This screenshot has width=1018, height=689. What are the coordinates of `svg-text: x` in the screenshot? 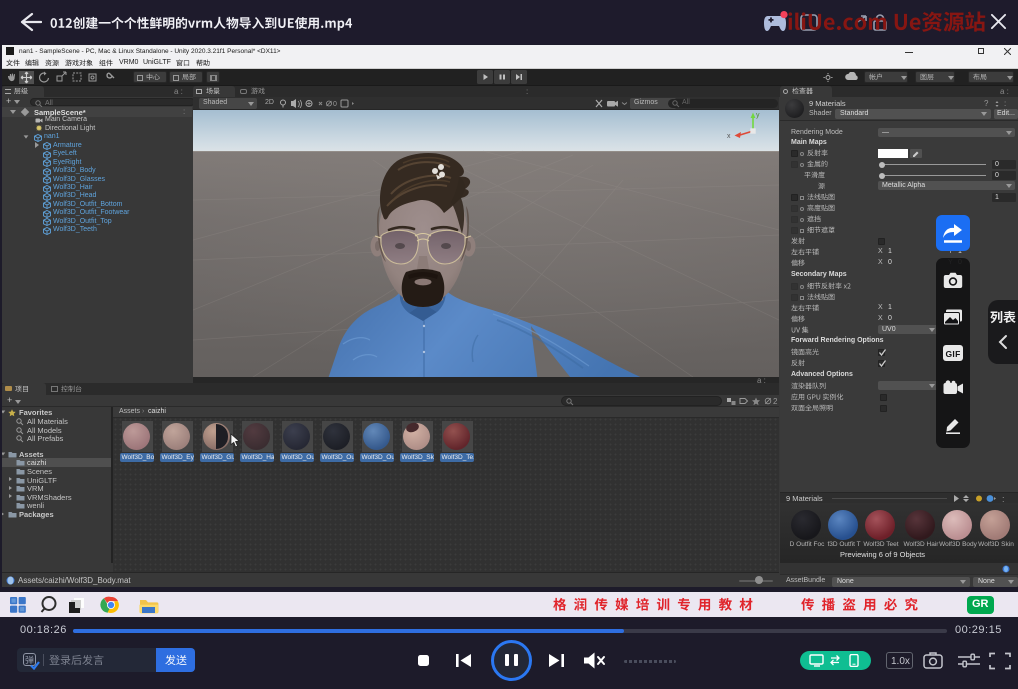 It's located at (729, 136).